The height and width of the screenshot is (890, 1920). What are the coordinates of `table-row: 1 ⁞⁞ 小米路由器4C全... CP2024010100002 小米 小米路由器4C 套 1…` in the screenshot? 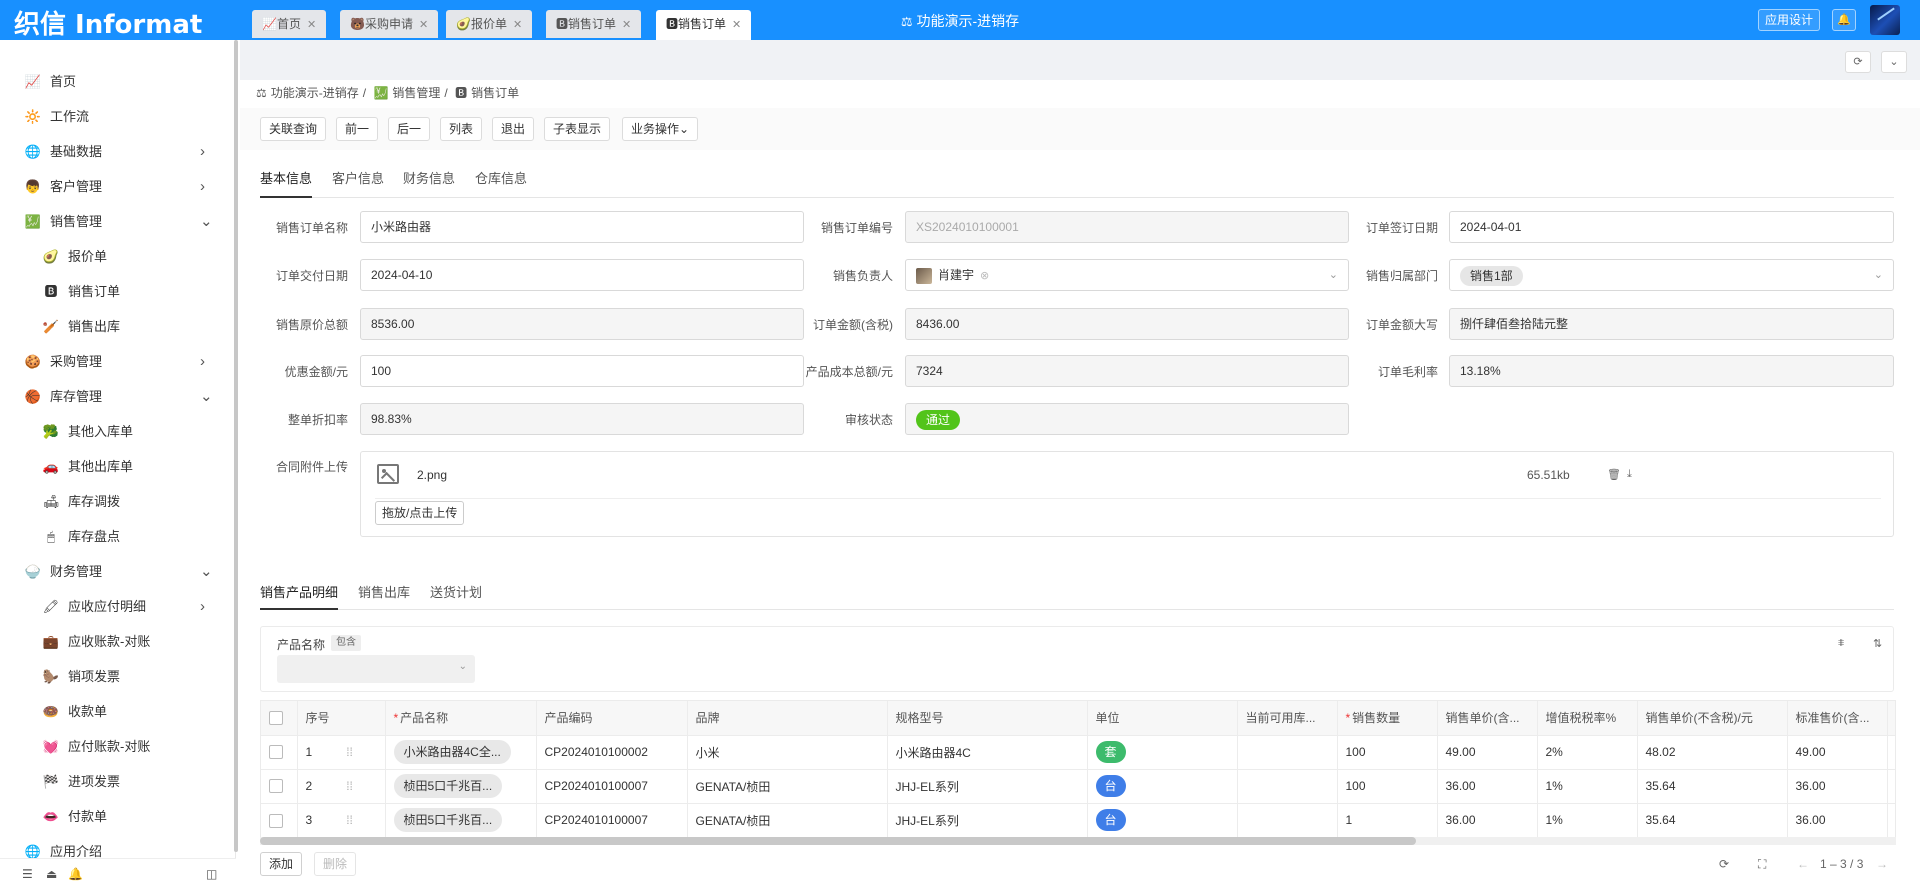 It's located at (1078, 751).